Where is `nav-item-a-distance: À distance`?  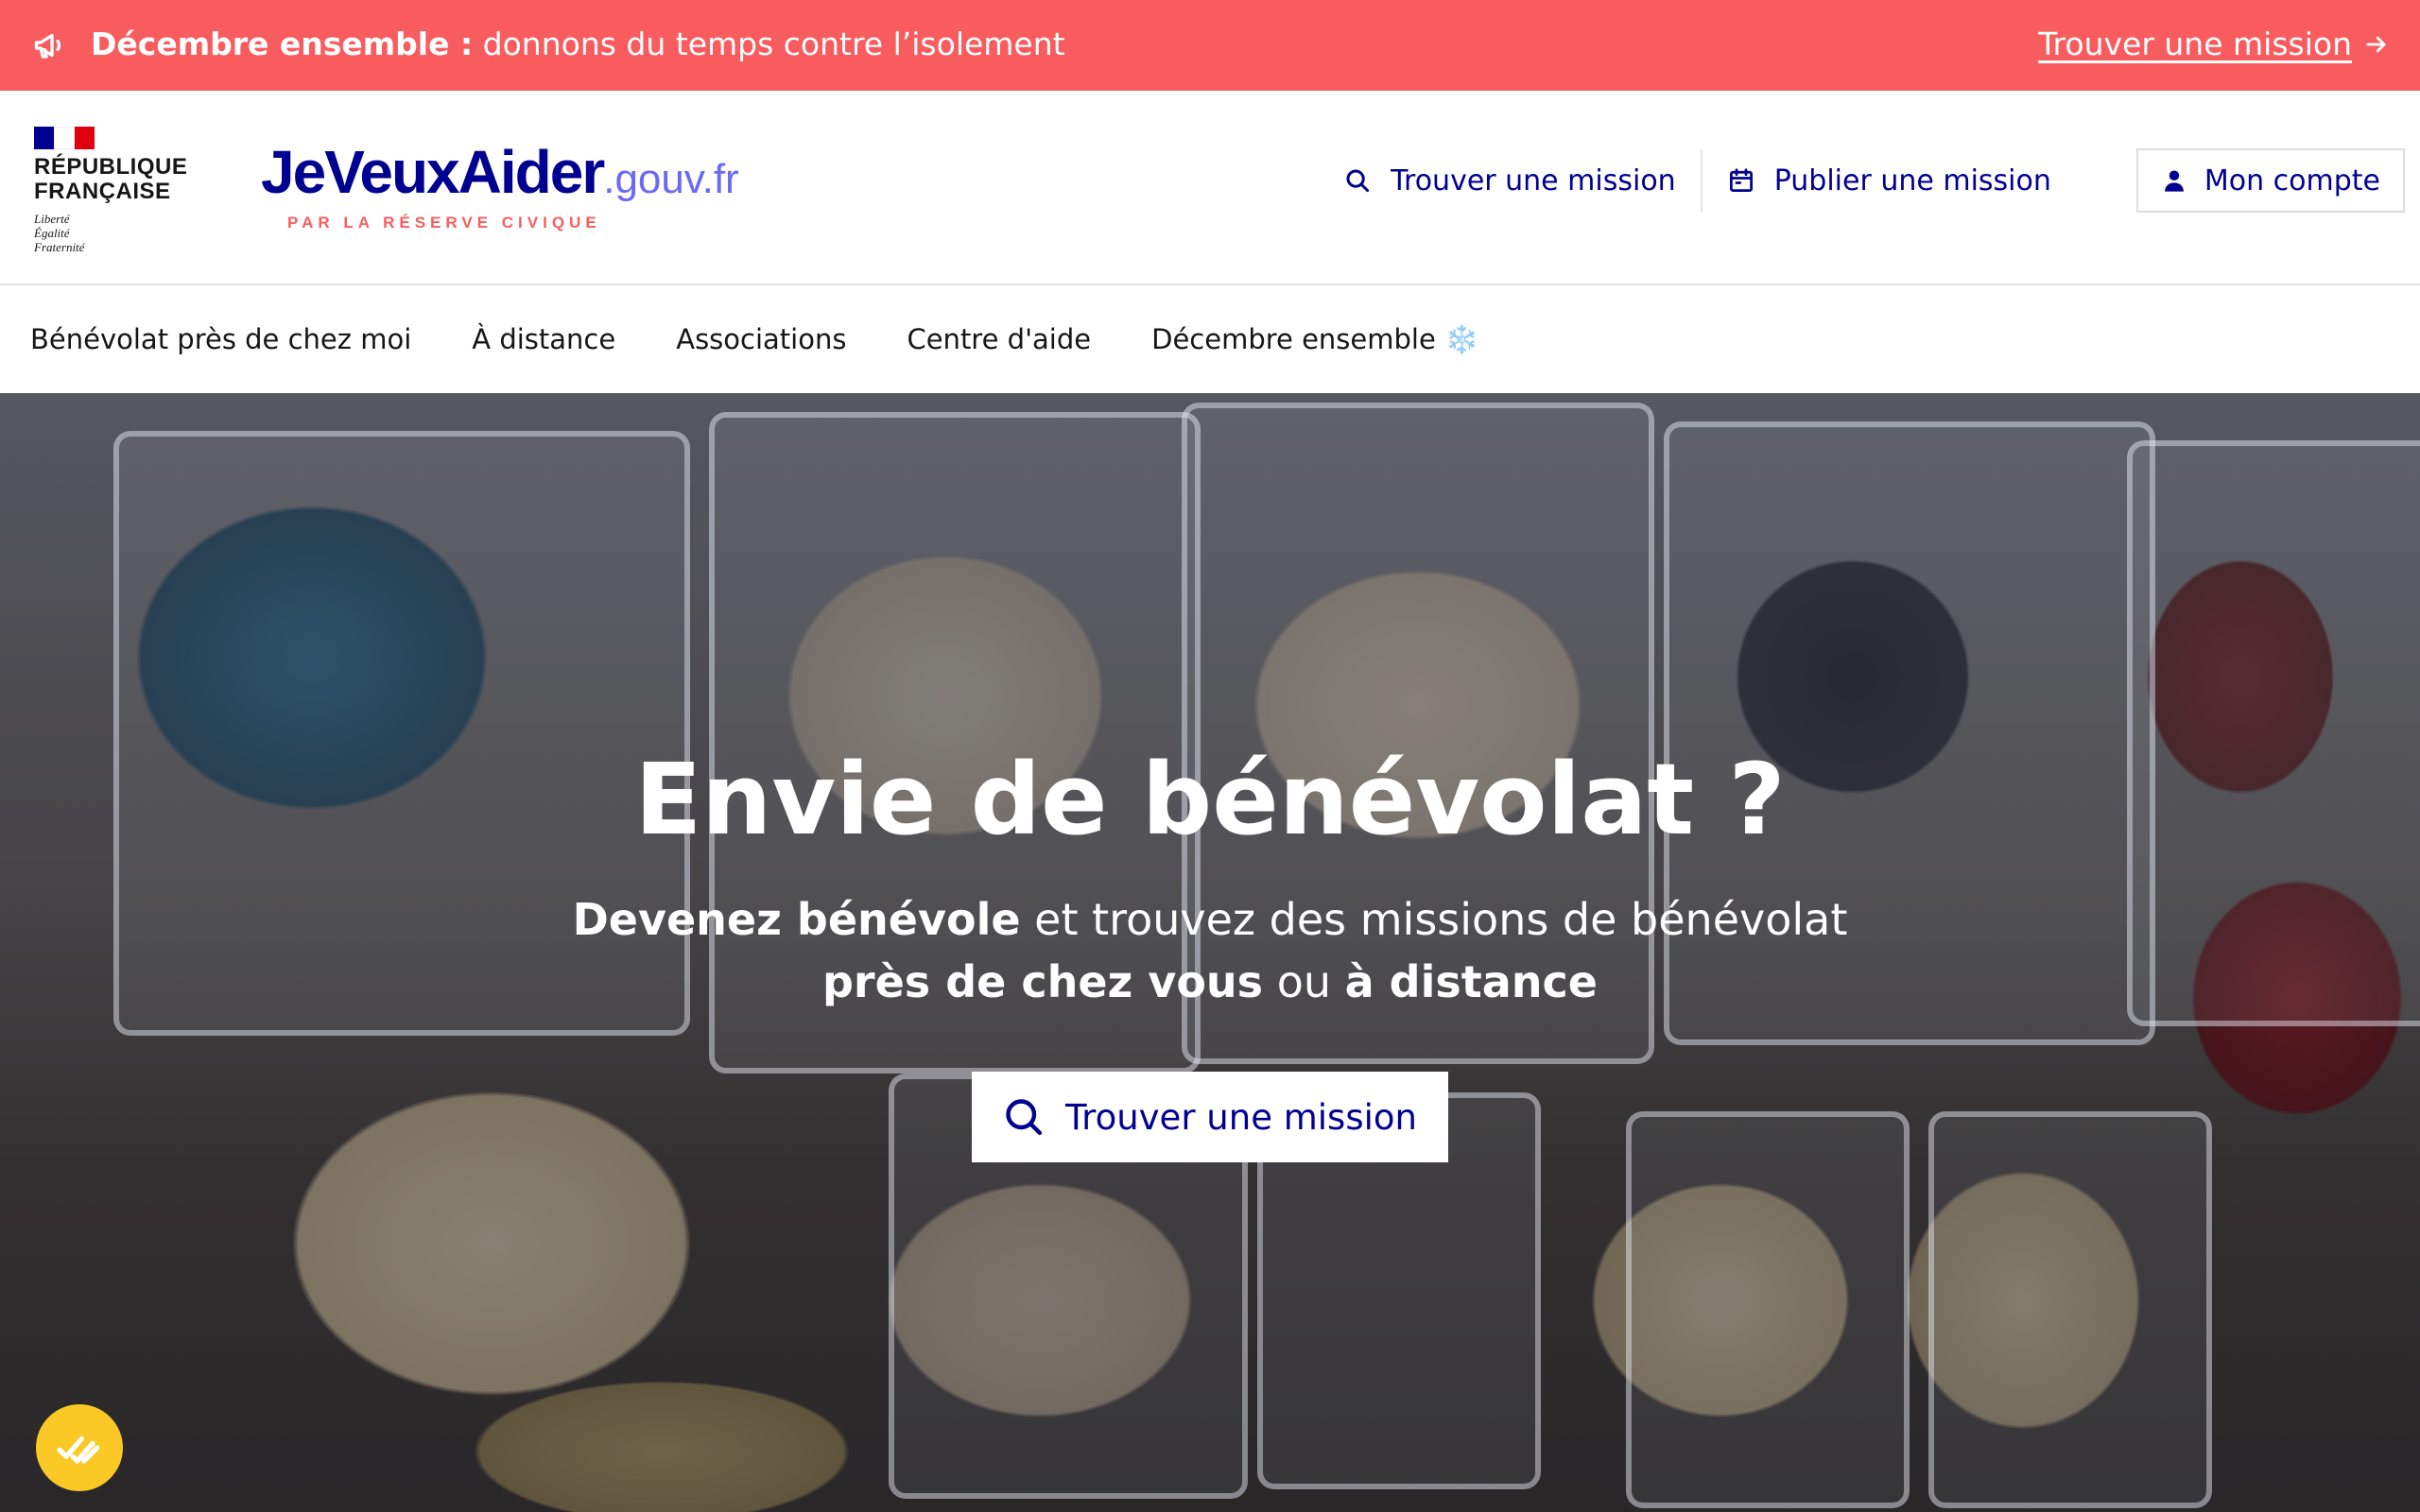 nav-item-a-distance: À distance is located at coordinates (543, 339).